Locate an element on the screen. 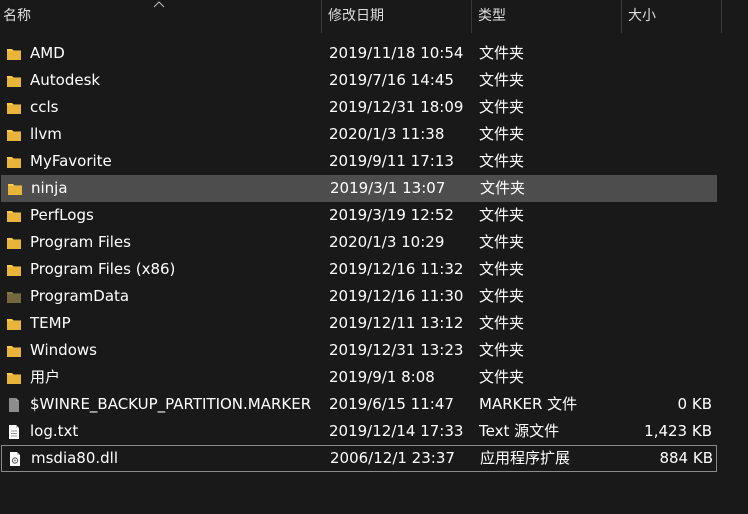  file-name: 用户 is located at coordinates (45, 377).